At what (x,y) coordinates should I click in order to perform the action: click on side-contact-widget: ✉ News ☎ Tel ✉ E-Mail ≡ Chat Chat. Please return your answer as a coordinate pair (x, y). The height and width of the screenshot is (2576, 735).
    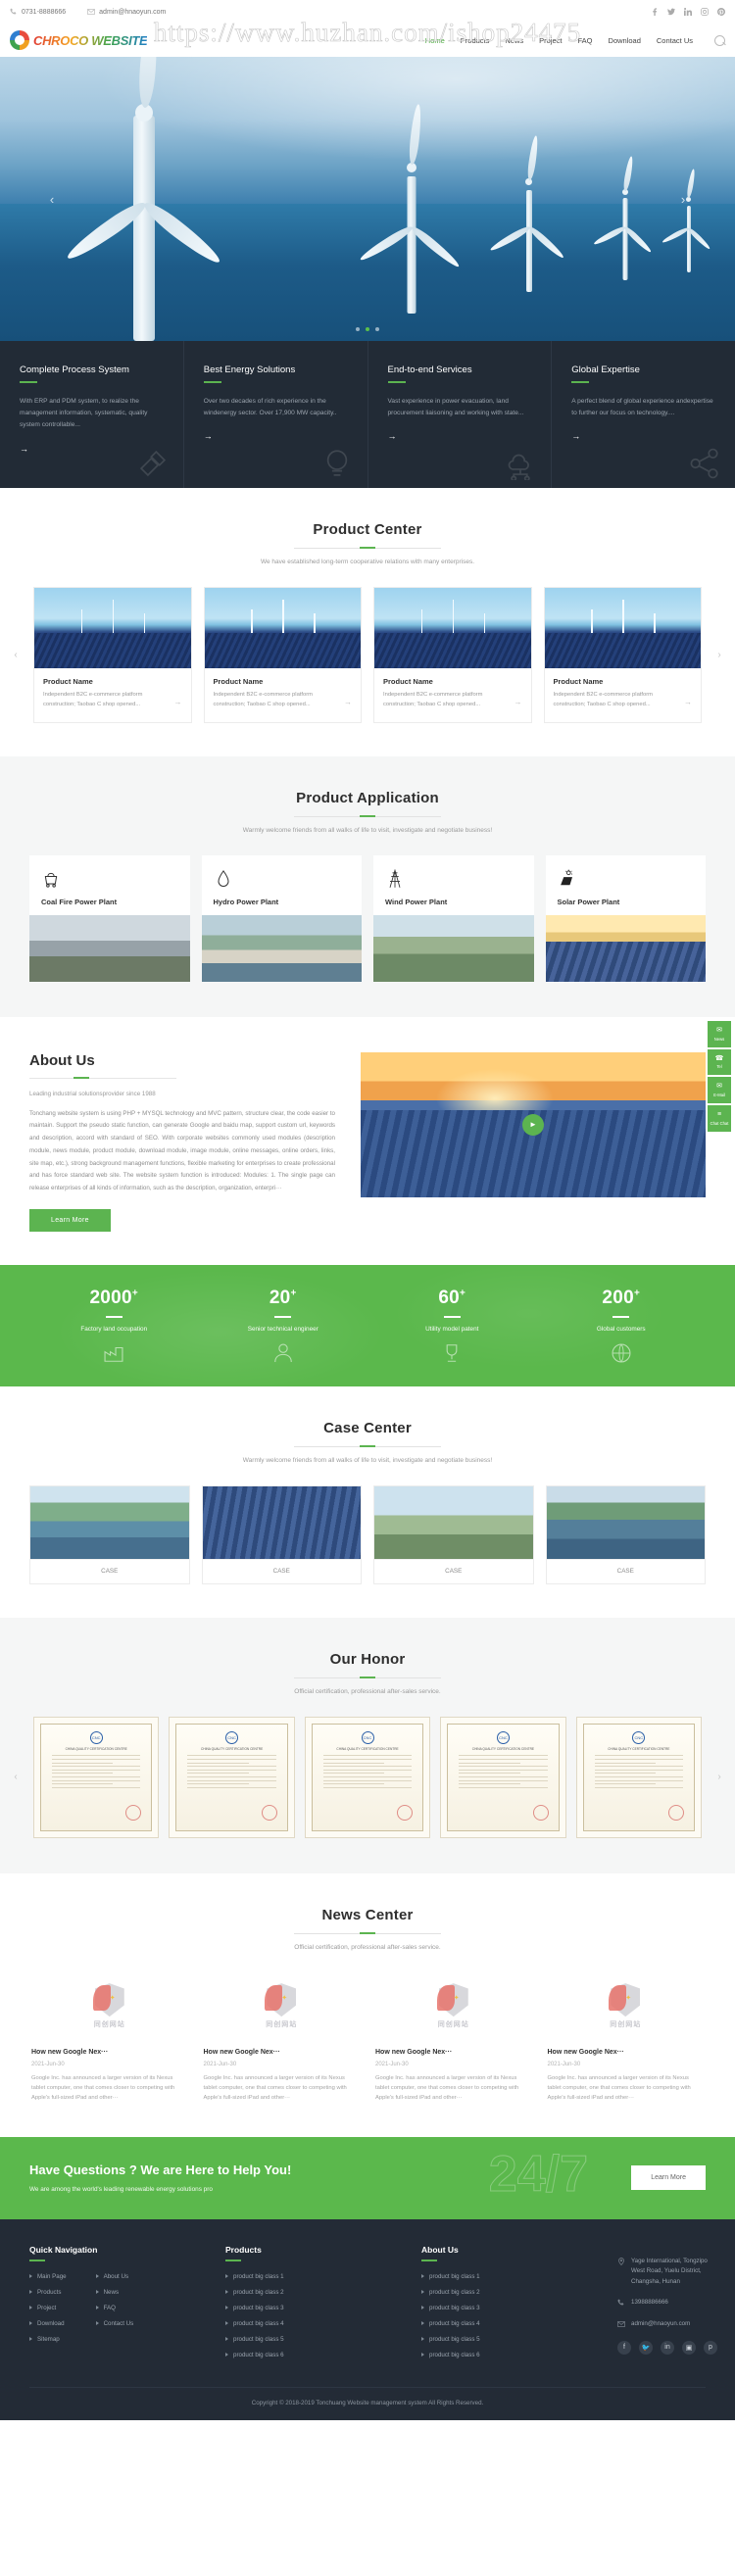
    Looking at the image, I should click on (720, 1077).